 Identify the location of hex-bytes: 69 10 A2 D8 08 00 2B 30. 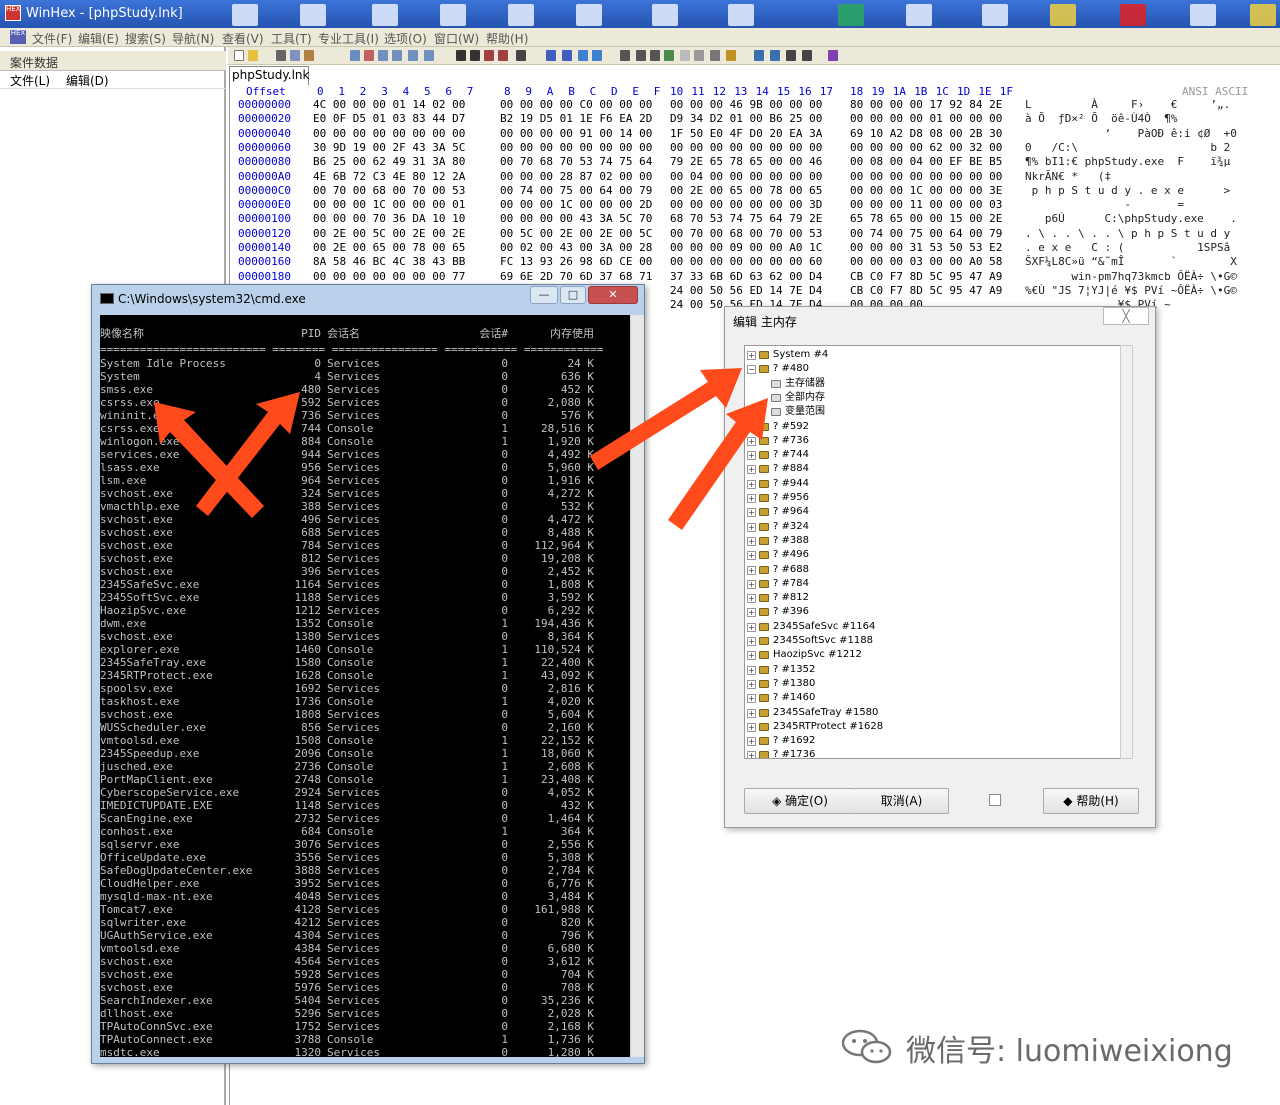
(926, 133).